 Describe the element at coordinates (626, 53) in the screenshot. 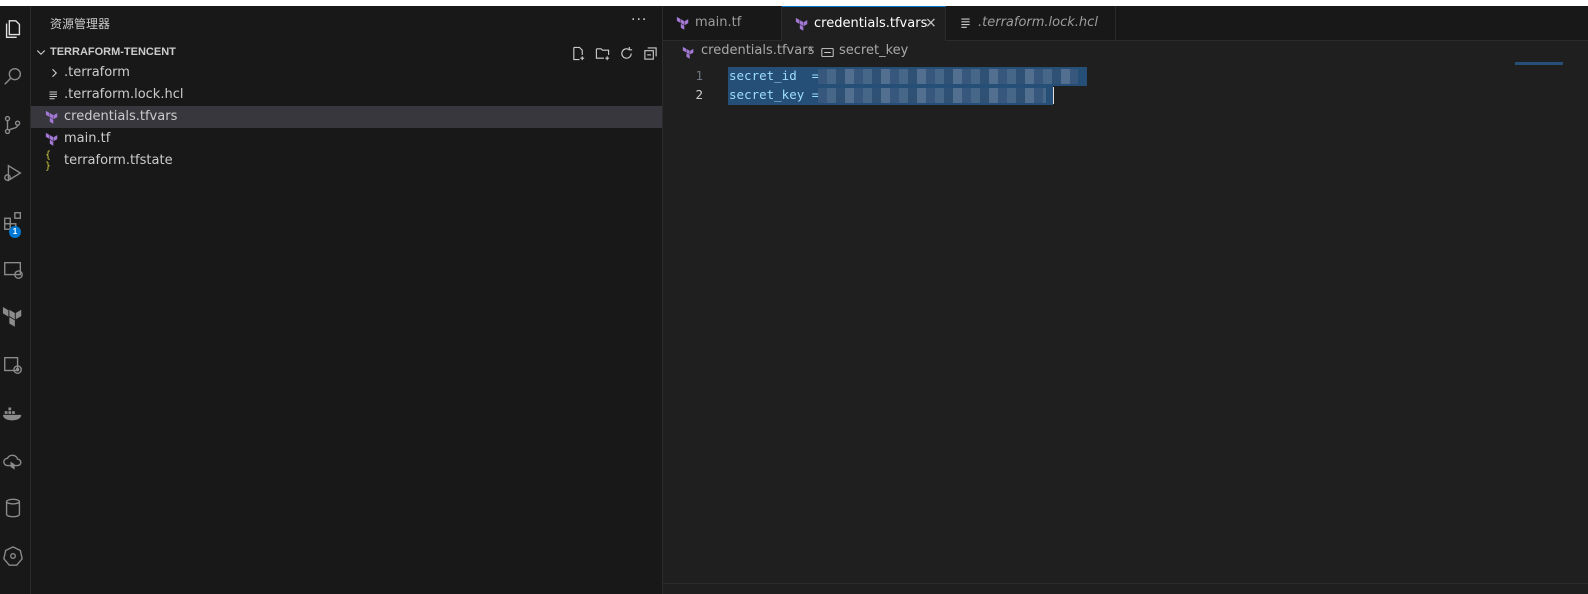

I see `refresh-icon` at that location.